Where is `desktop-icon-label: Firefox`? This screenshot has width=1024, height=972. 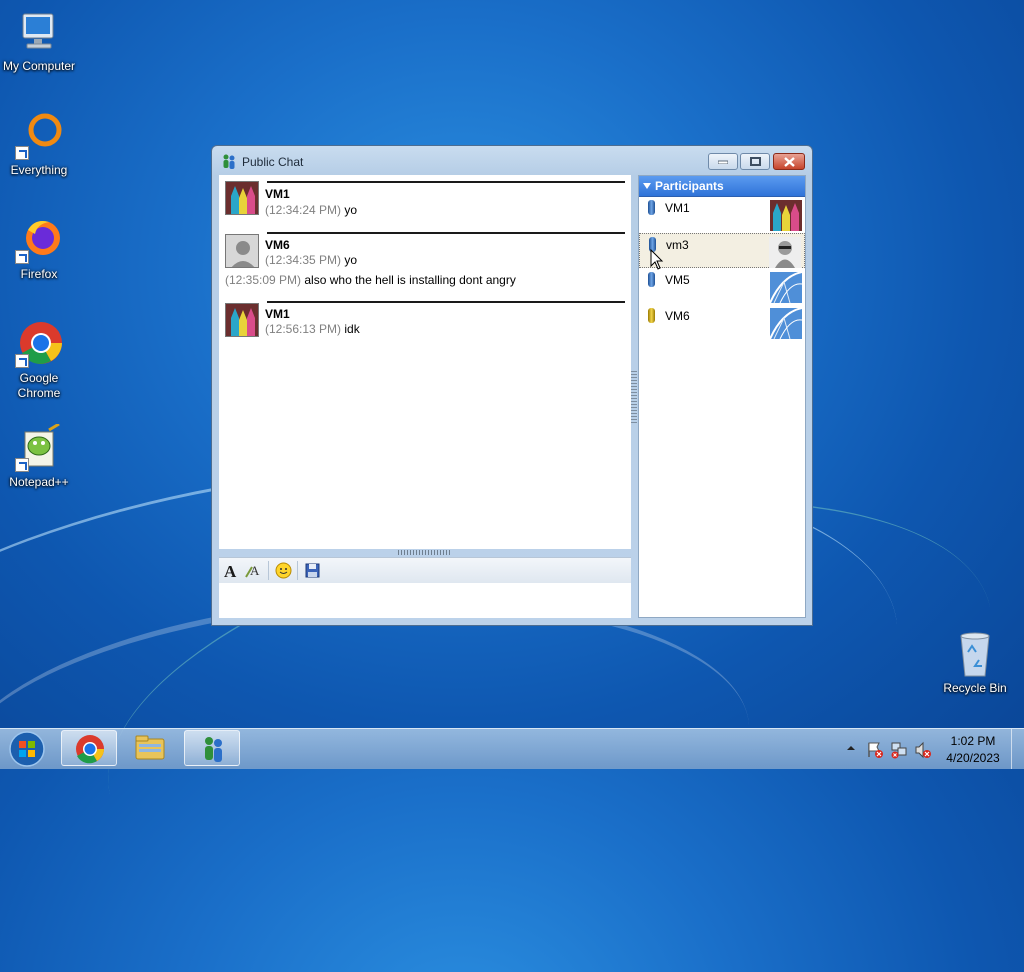 desktop-icon-label: Firefox is located at coordinates (39, 274).